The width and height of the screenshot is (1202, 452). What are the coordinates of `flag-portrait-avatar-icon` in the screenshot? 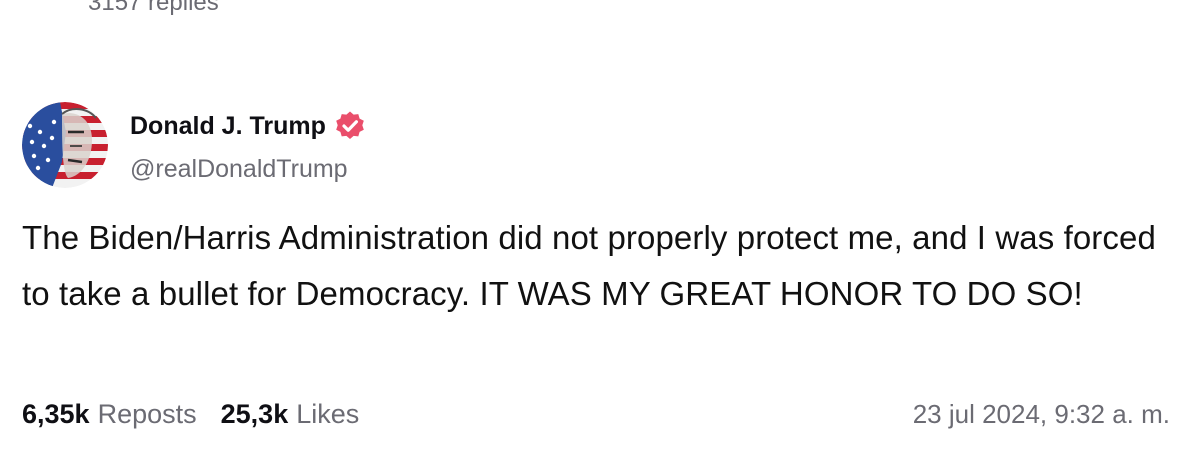 It's located at (65, 145).